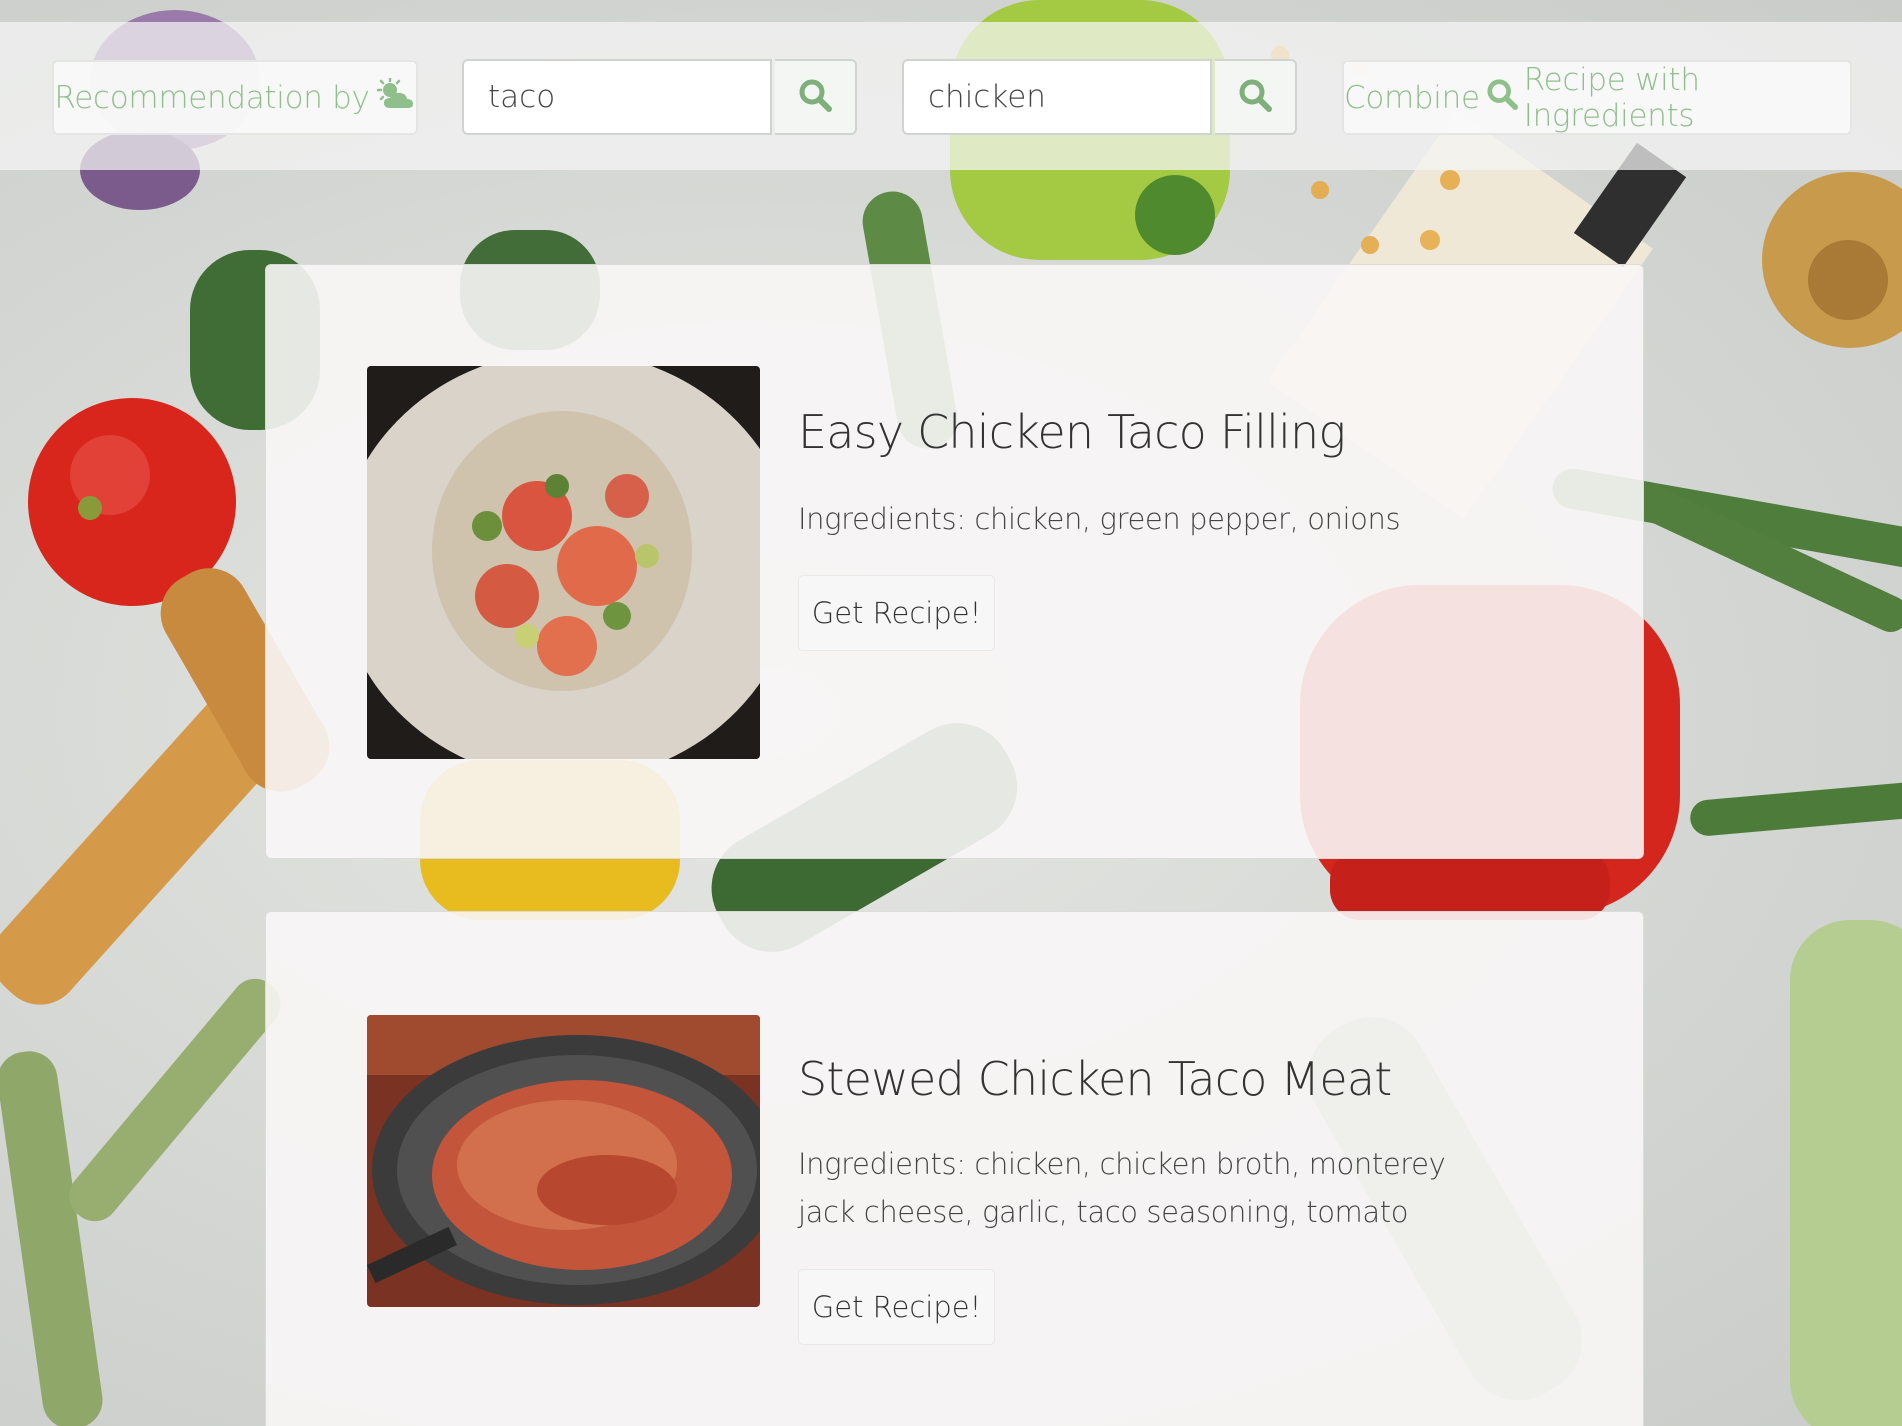 This screenshot has width=1902, height=1426. I want to click on recommendation-label: Recommendation by, so click(212, 97).